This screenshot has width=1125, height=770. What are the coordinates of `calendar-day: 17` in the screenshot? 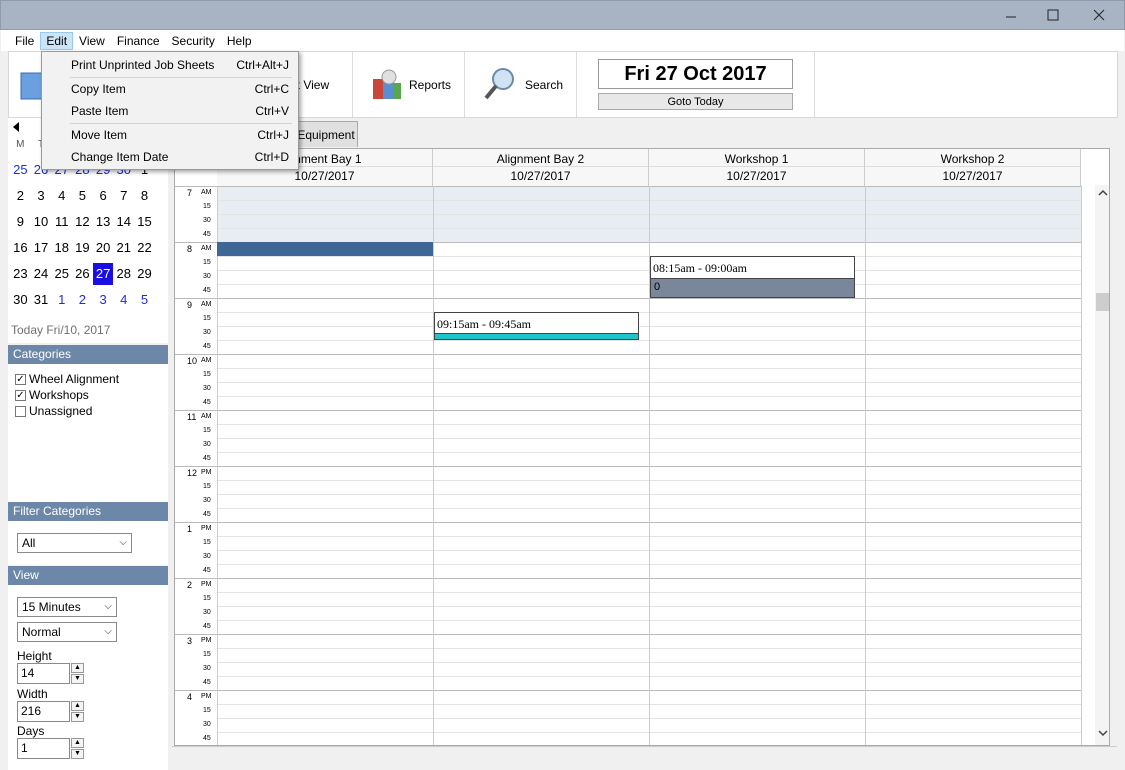 It's located at (41, 248).